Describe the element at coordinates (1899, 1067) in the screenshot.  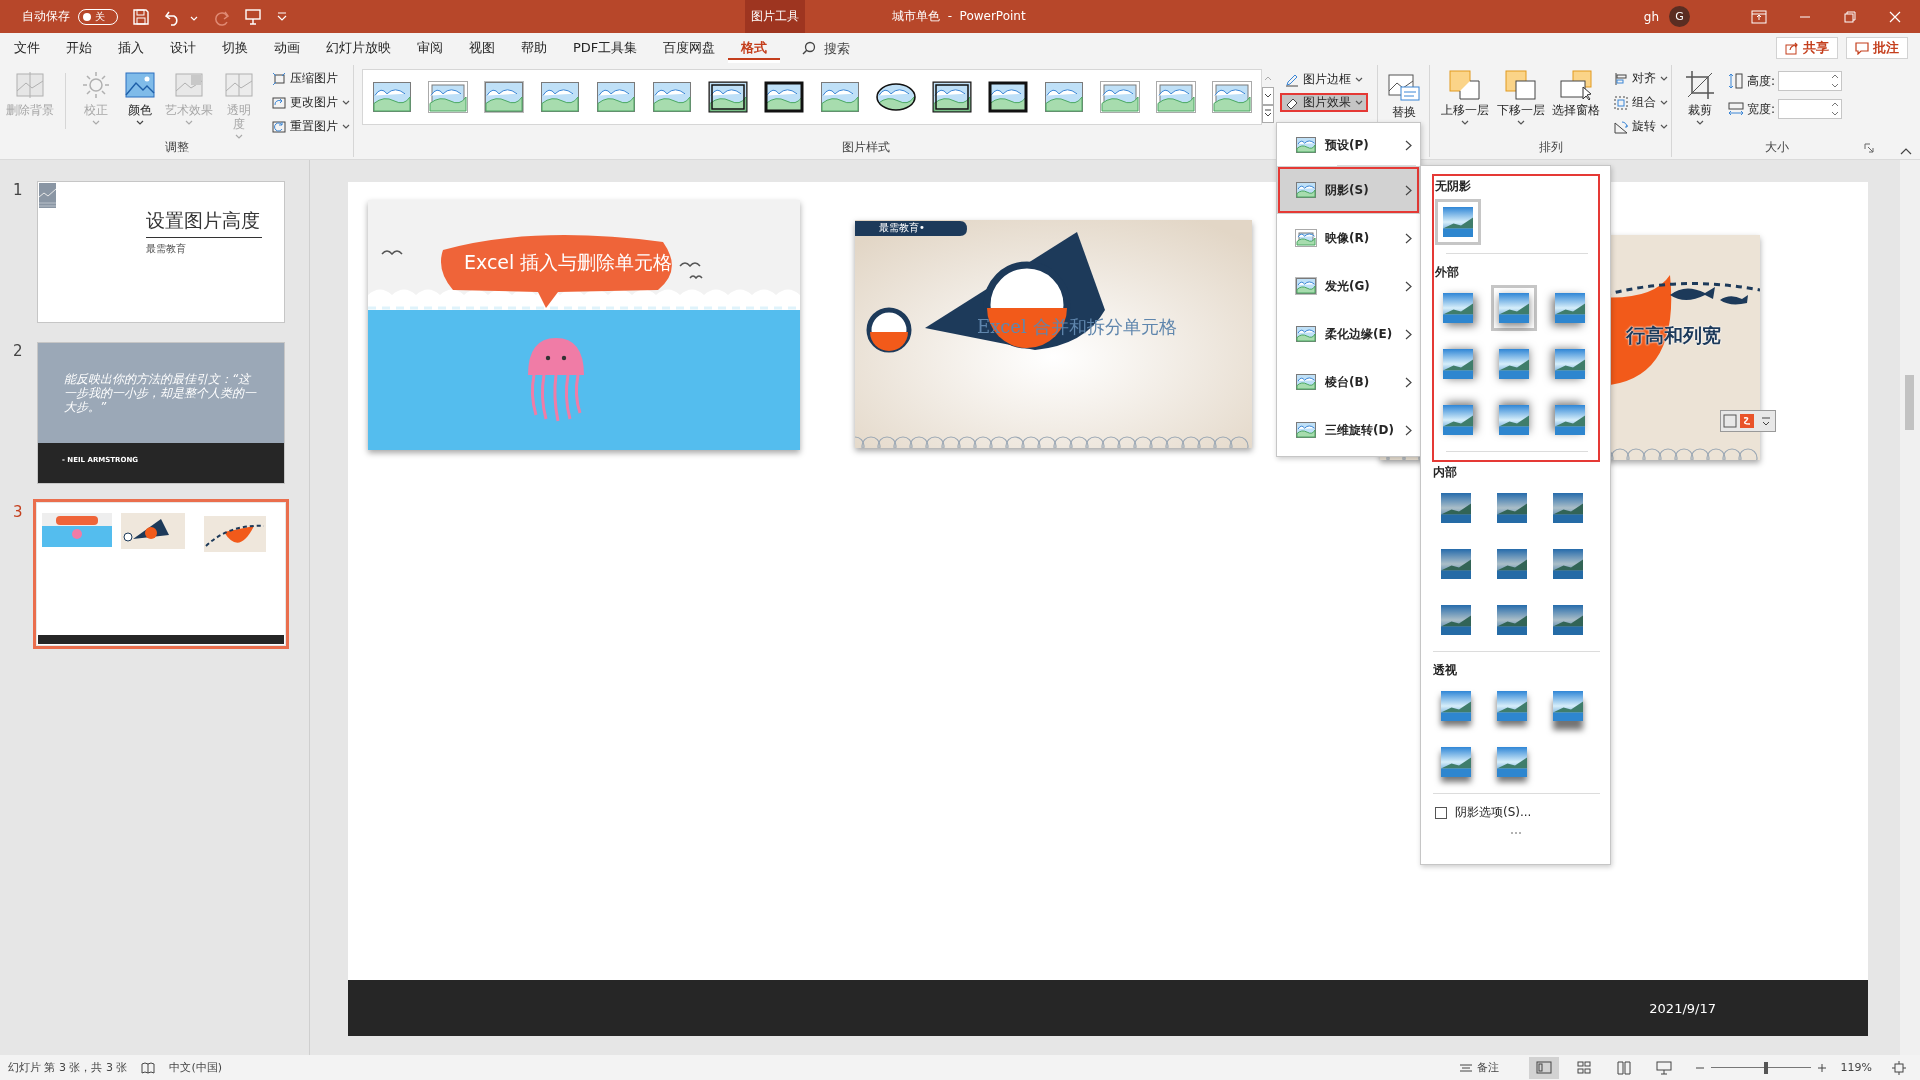
I see `fit-slide-icon` at that location.